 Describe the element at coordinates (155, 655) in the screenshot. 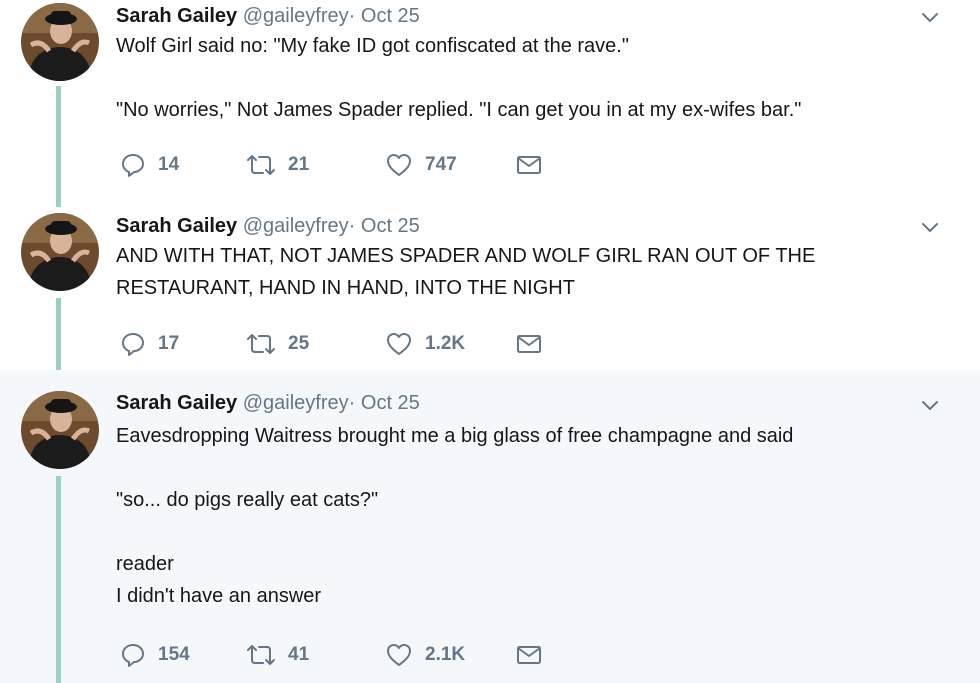

I see `reply-button: 154` at that location.